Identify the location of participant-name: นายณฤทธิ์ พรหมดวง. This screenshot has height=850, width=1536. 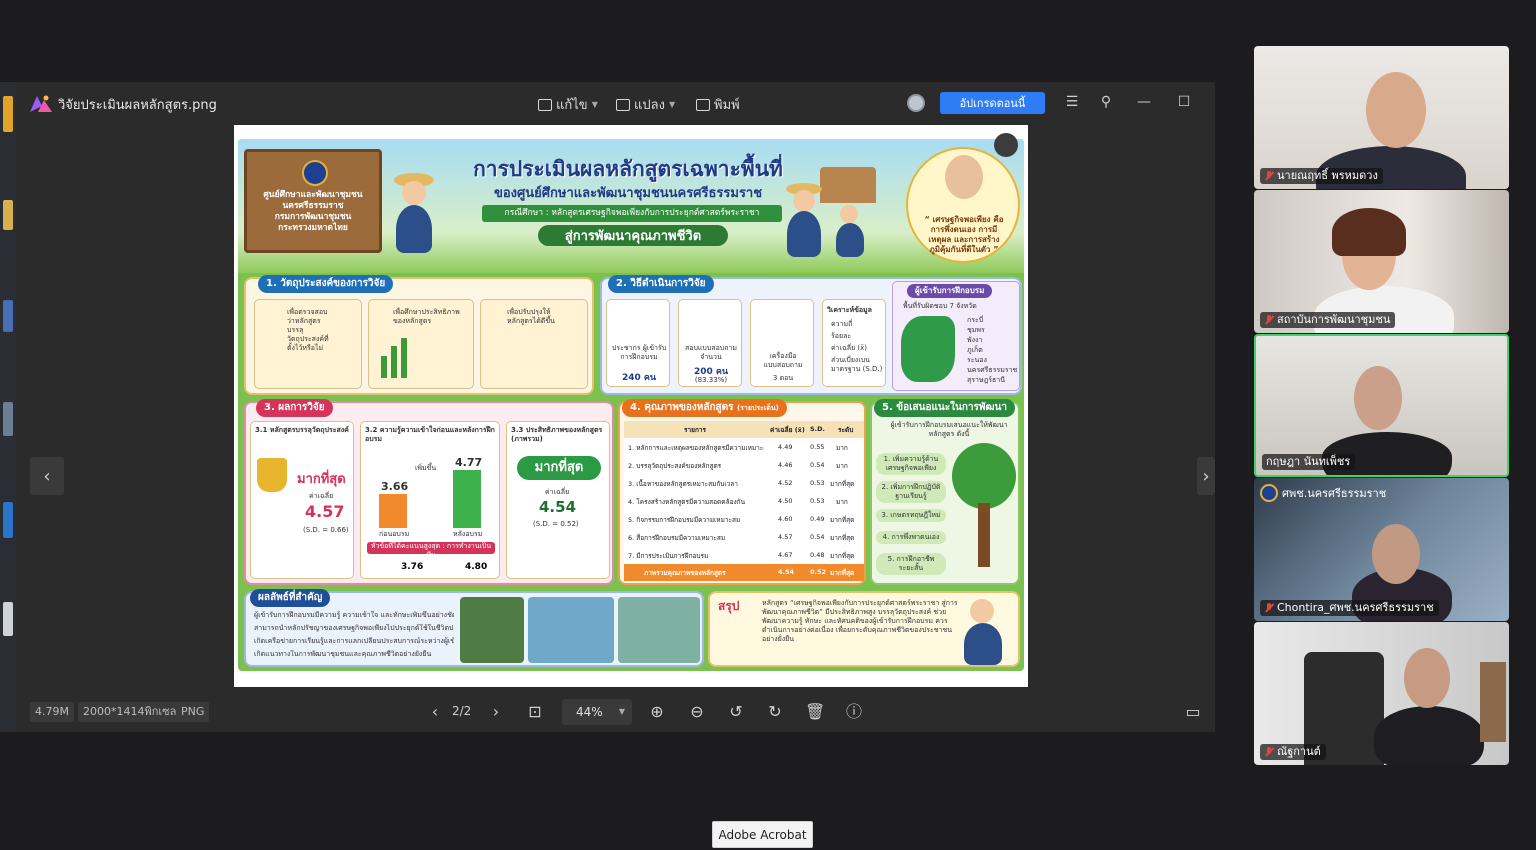
(1327, 175).